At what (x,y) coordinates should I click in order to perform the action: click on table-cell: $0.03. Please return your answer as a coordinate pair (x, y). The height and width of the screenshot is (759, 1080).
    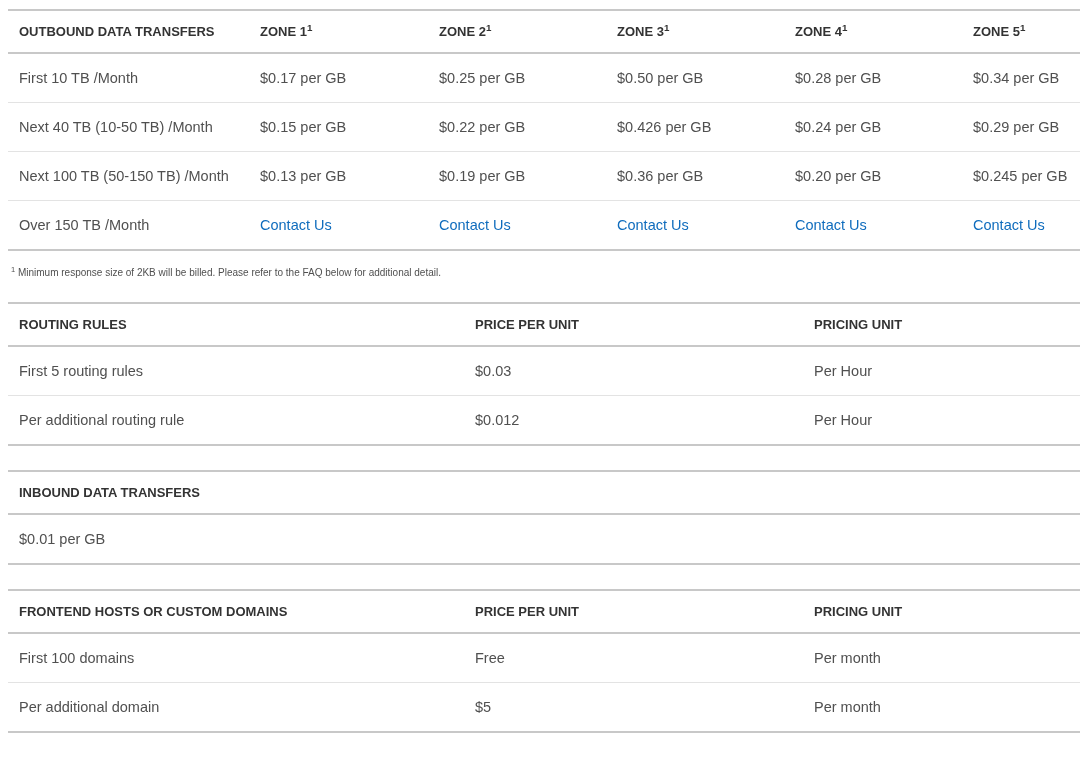
    Looking at the image, I should click on (493, 371).